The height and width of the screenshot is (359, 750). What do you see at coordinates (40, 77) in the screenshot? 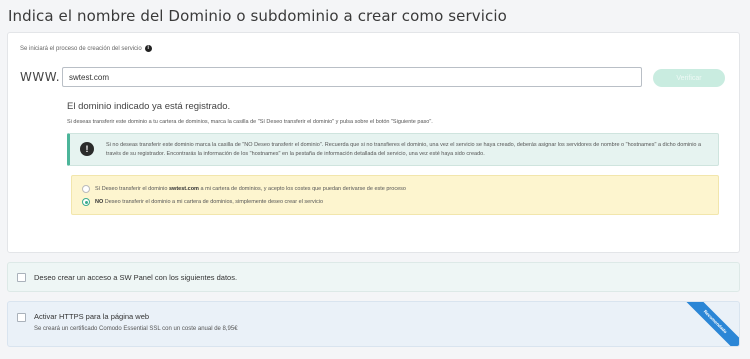
I see `www-label: WWW.` at bounding box center [40, 77].